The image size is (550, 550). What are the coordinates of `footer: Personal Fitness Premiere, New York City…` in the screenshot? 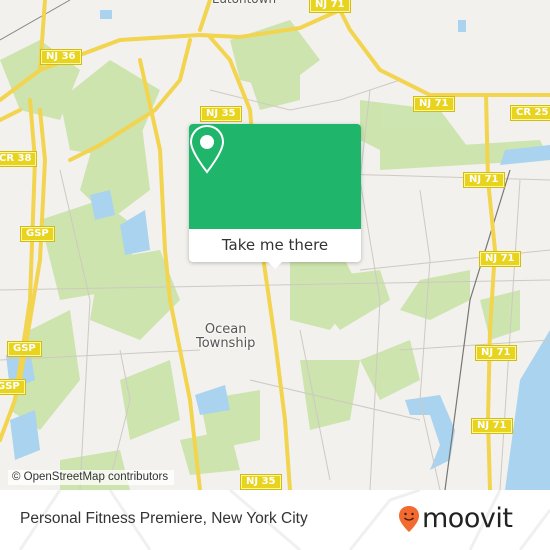 It's located at (275, 520).